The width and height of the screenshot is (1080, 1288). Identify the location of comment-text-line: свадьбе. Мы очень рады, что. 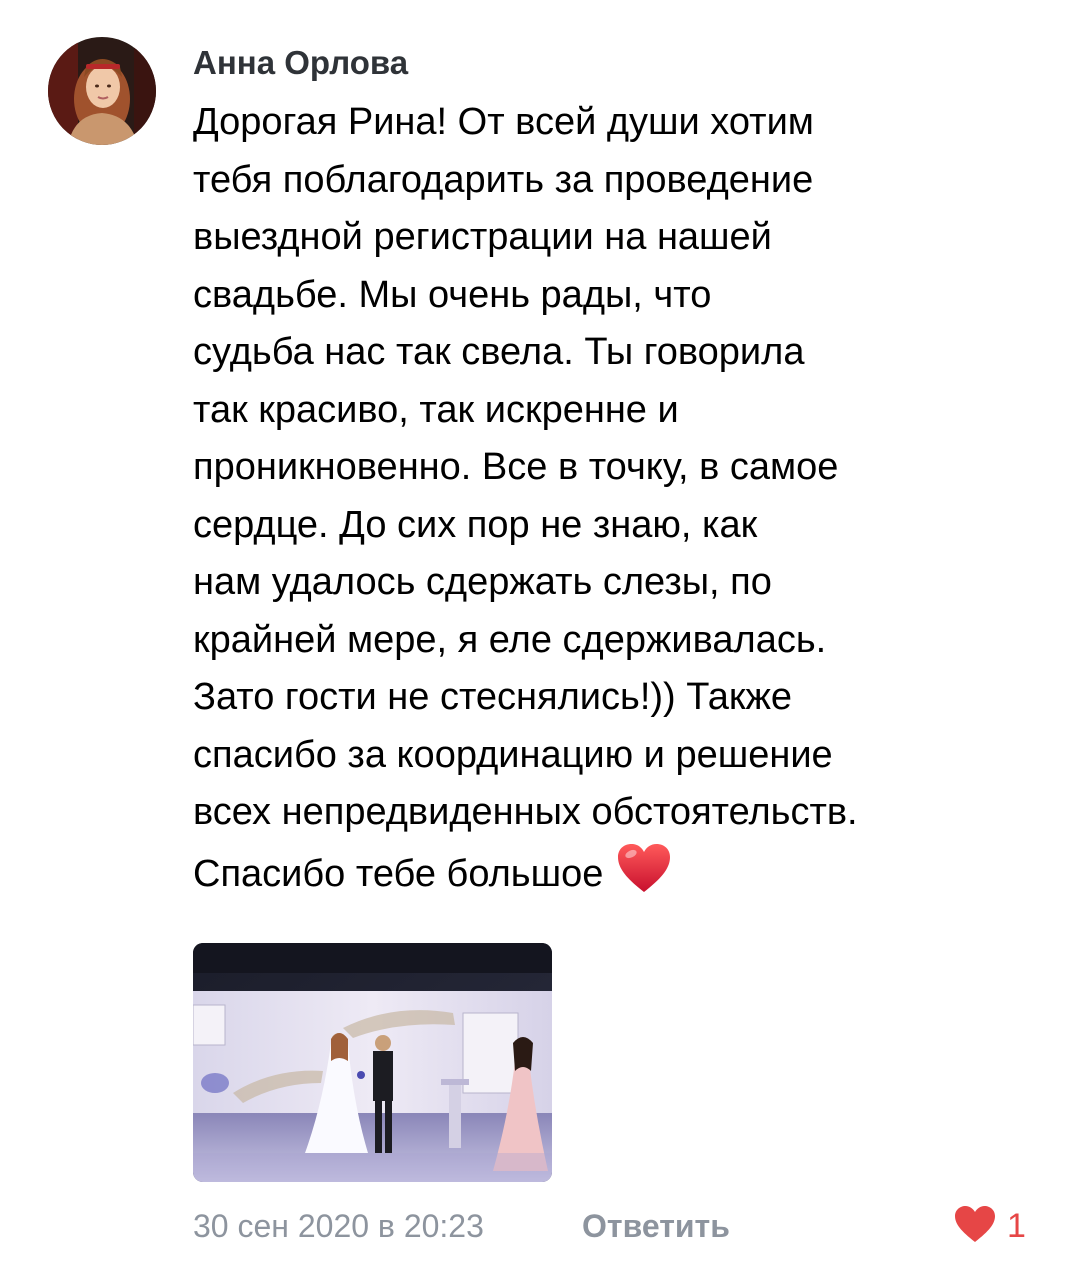
(452, 294).